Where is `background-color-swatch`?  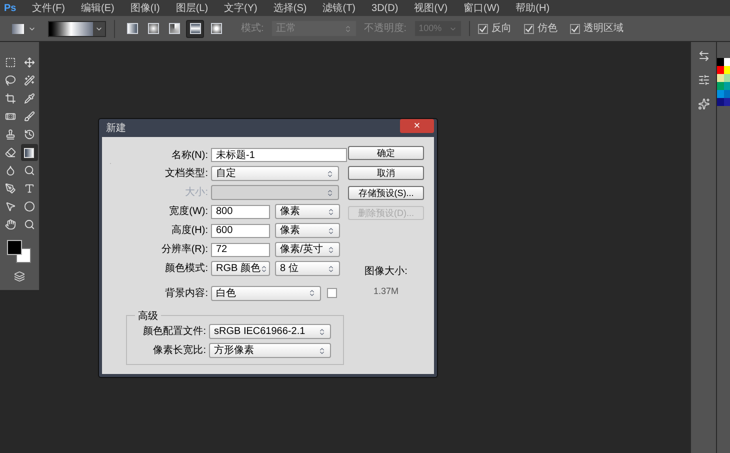 background-color-swatch is located at coordinates (332, 293).